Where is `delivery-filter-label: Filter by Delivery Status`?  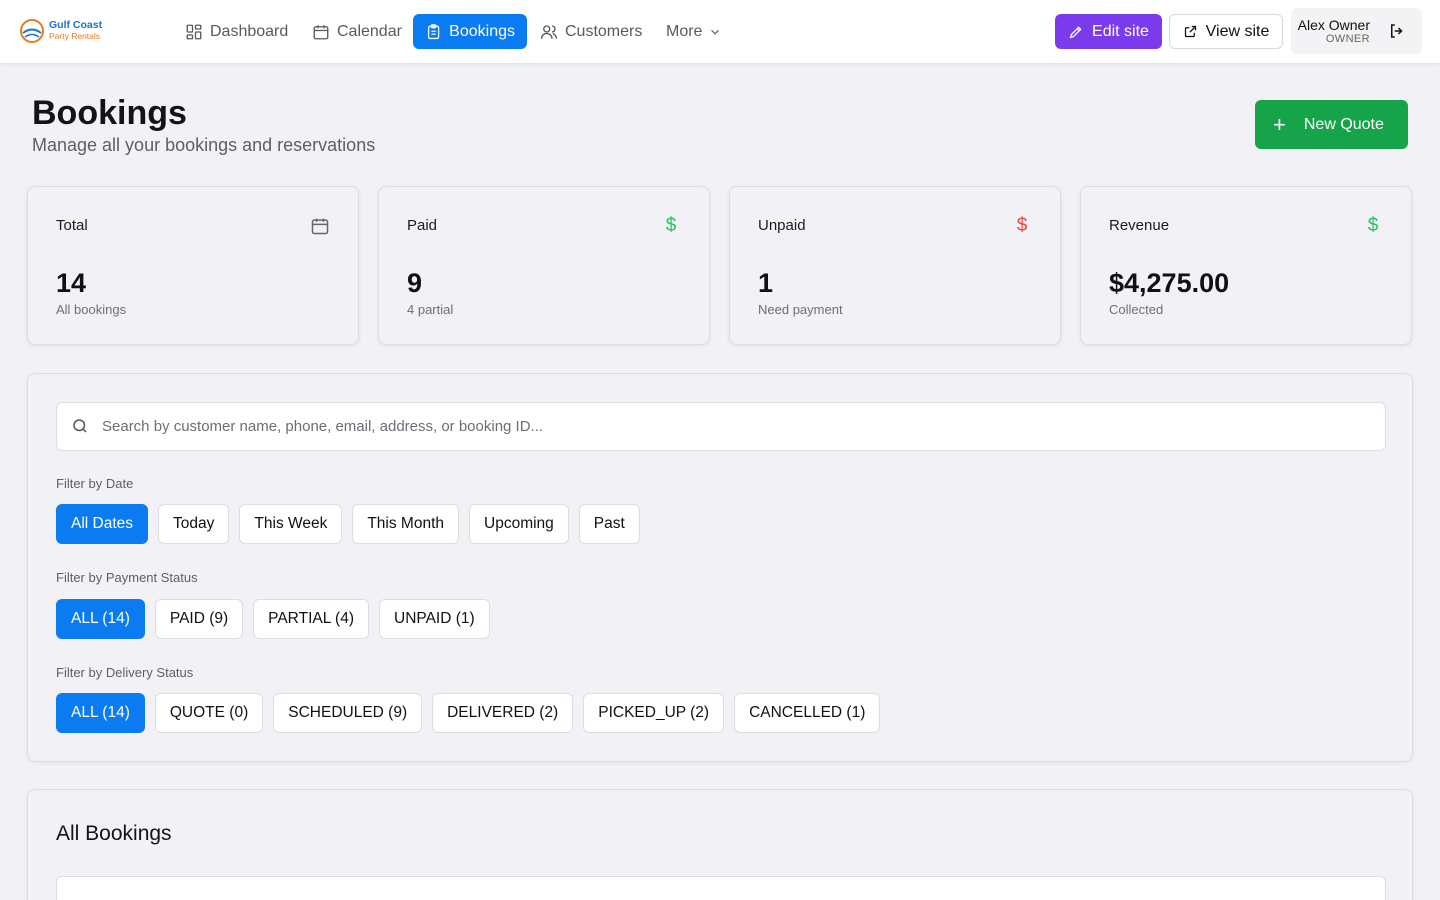 delivery-filter-label: Filter by Delivery Status is located at coordinates (125, 672).